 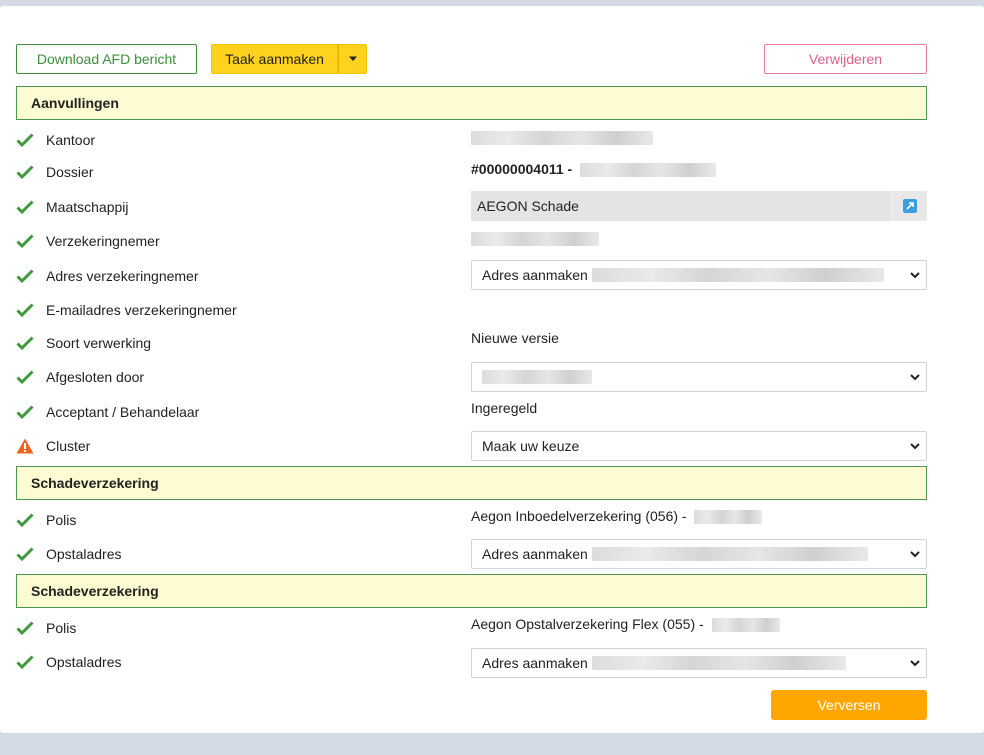 I want to click on verzekeringnemer-value-redacted, so click(x=535, y=238).